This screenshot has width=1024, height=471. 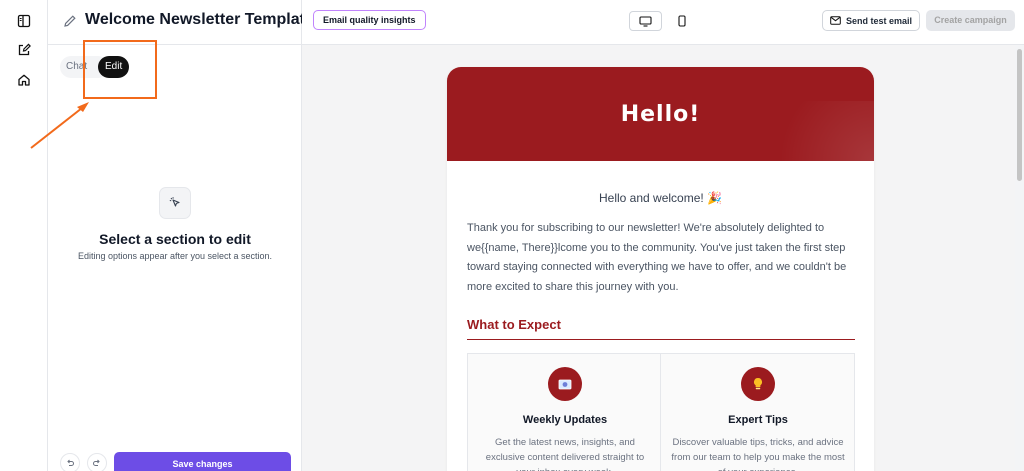 I want to click on edit-document-icon, so click(x=24, y=50).